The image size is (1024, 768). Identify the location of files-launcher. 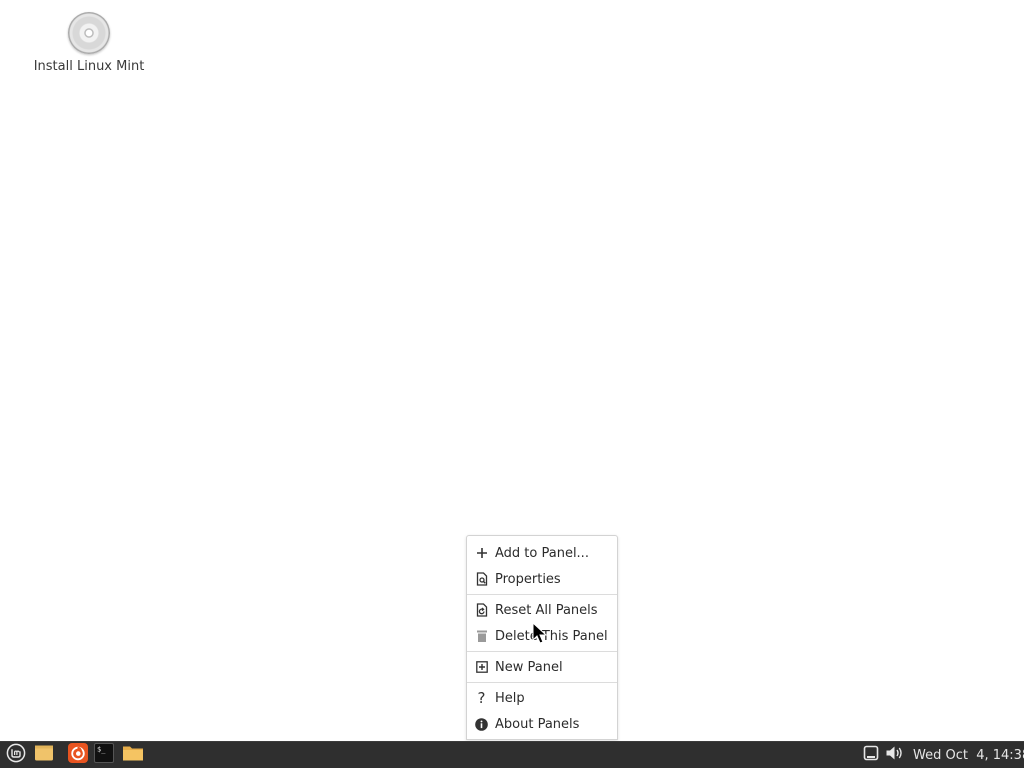
(133, 755).